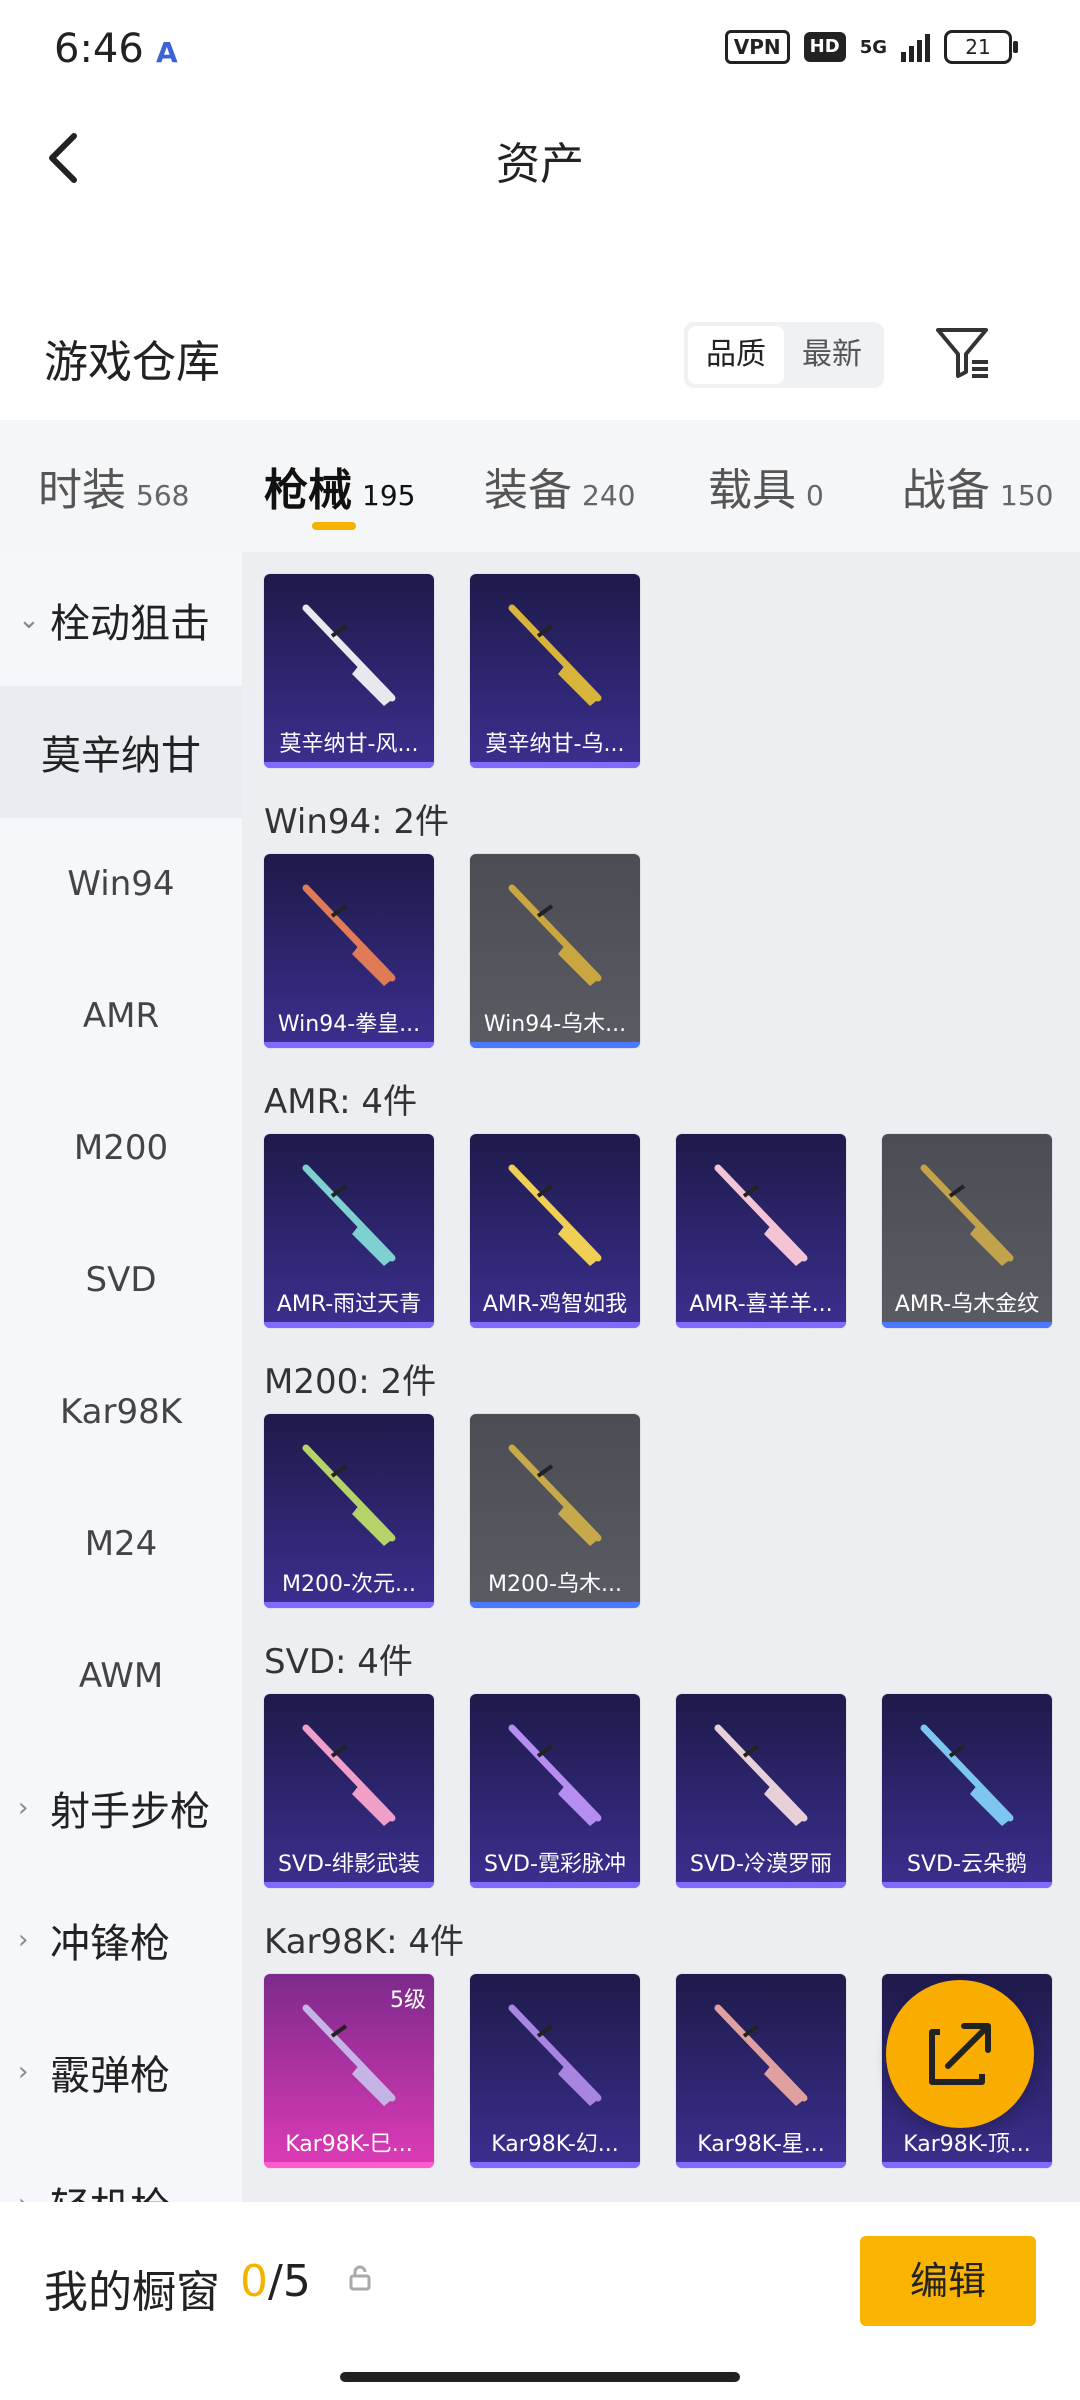 This screenshot has width=1080, height=2400. What do you see at coordinates (915, 47) in the screenshot?
I see `signal-icon` at bounding box center [915, 47].